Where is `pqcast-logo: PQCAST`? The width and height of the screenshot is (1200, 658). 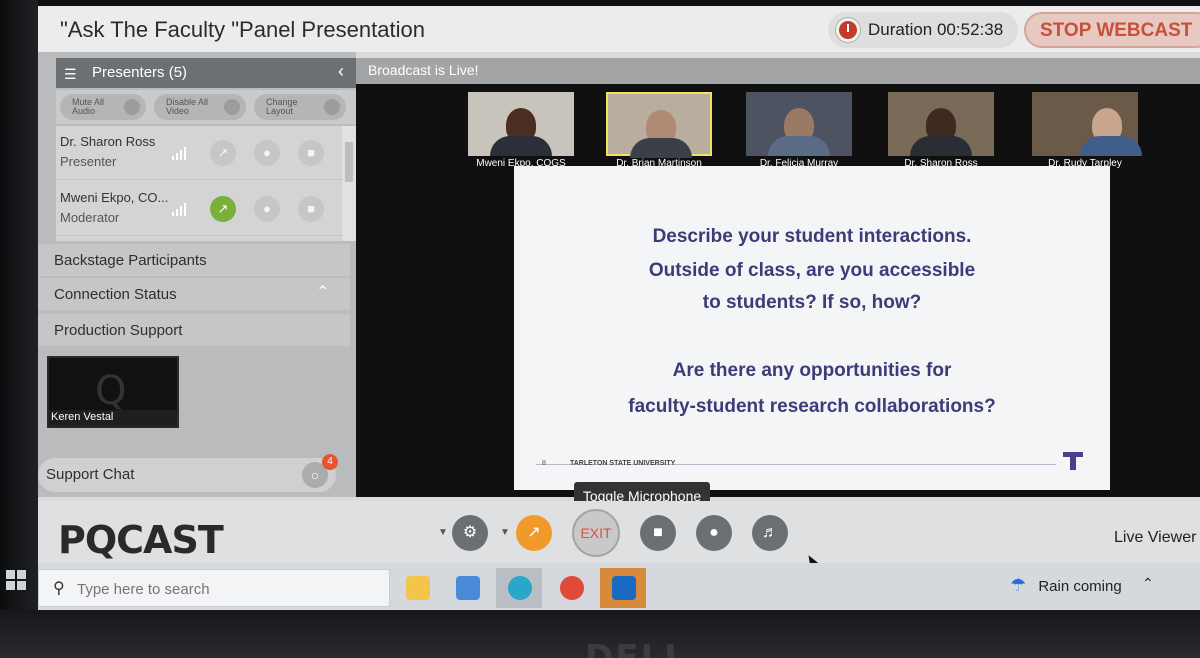
pqcast-logo: PQCAST is located at coordinates (141, 540).